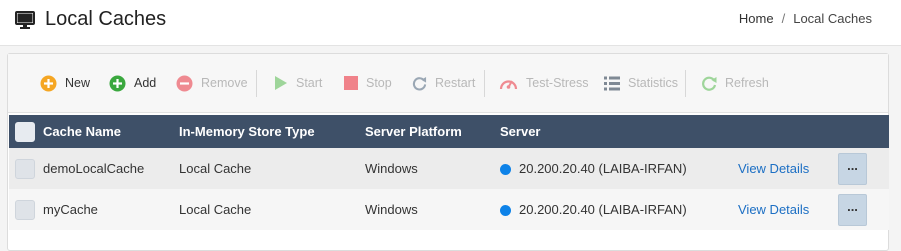  I want to click on list-icon, so click(612, 83).